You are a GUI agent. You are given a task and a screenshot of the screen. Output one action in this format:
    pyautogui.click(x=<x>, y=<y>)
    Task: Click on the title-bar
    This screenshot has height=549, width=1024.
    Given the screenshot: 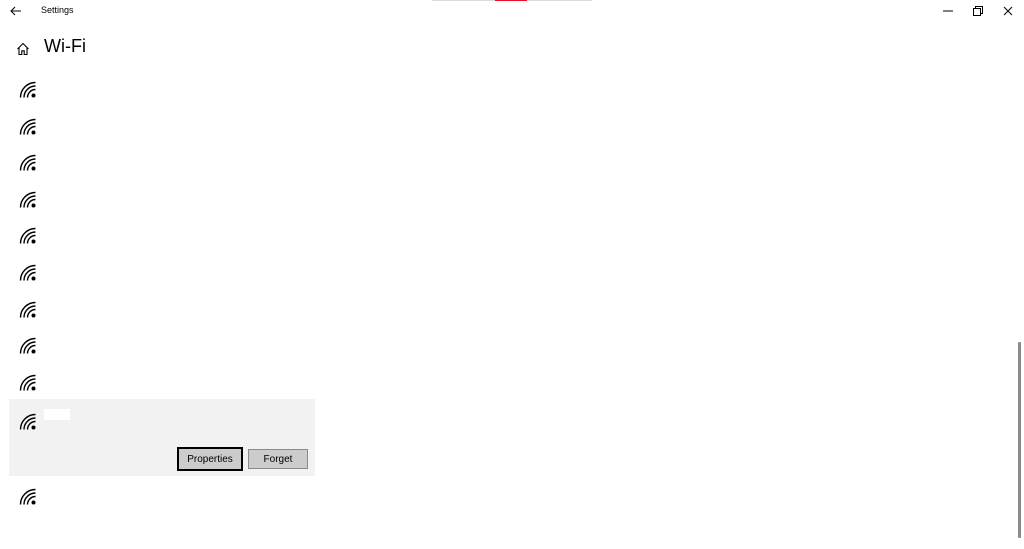 What is the action you would take?
    pyautogui.click(x=512, y=11)
    